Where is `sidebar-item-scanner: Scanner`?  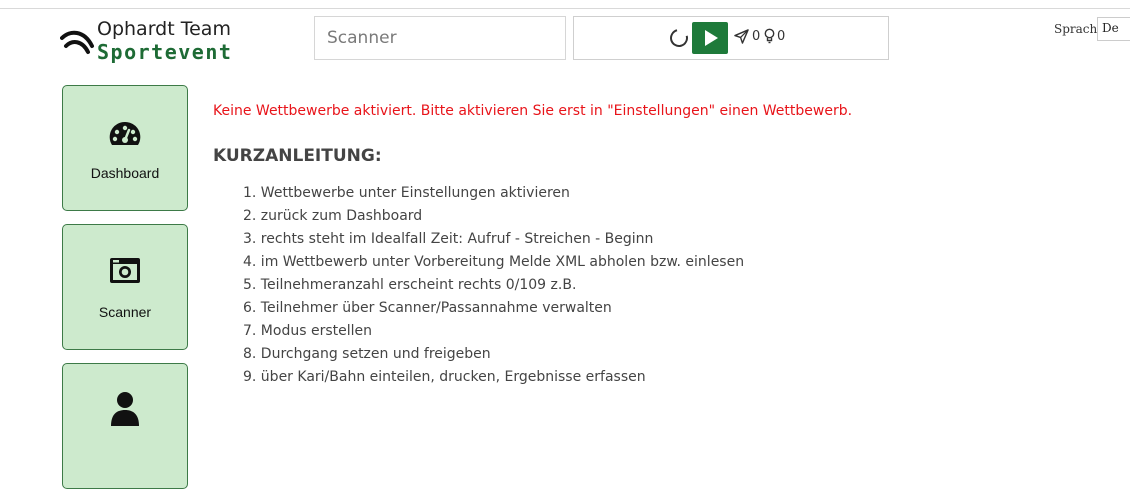
sidebar-item-scanner: Scanner is located at coordinates (125, 287).